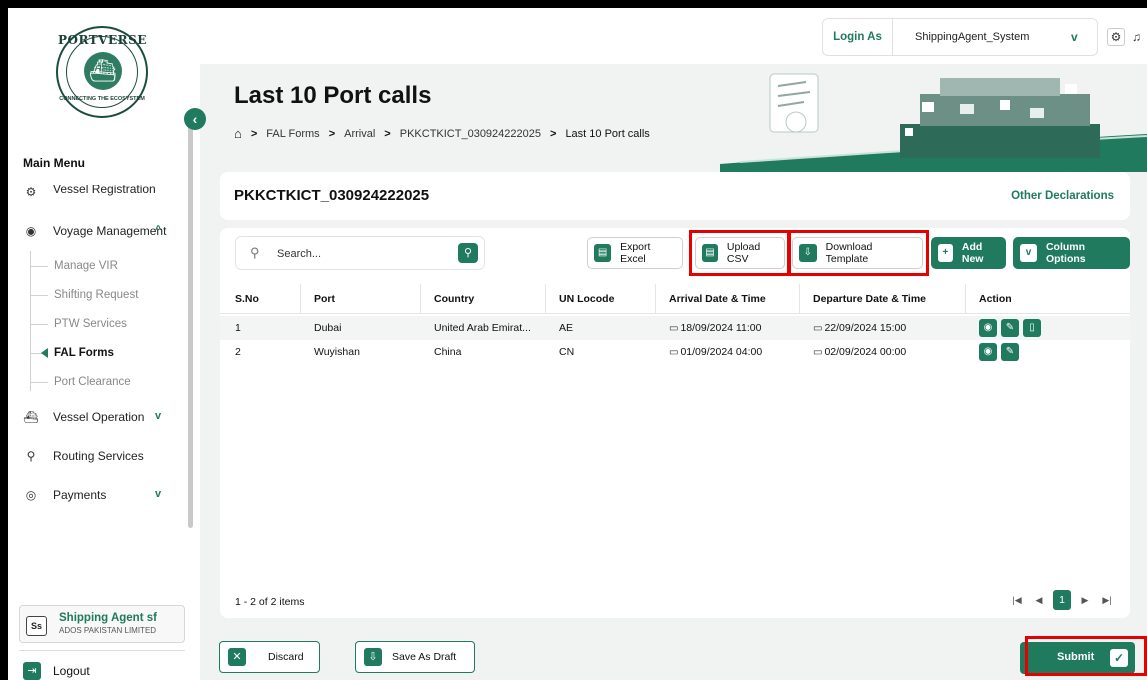  What do you see at coordinates (470, 134) in the screenshot?
I see `breadcrumb-voyage: PKKCTKICT_030924222025` at bounding box center [470, 134].